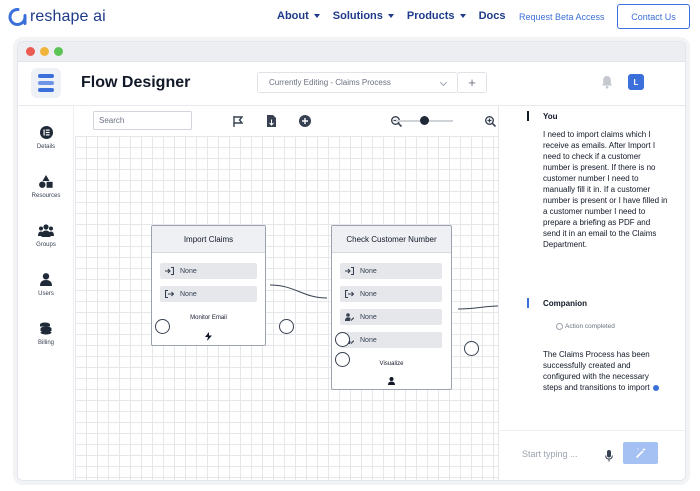  Describe the element at coordinates (44, 51) in the screenshot. I see `window-minimize-dot` at that location.